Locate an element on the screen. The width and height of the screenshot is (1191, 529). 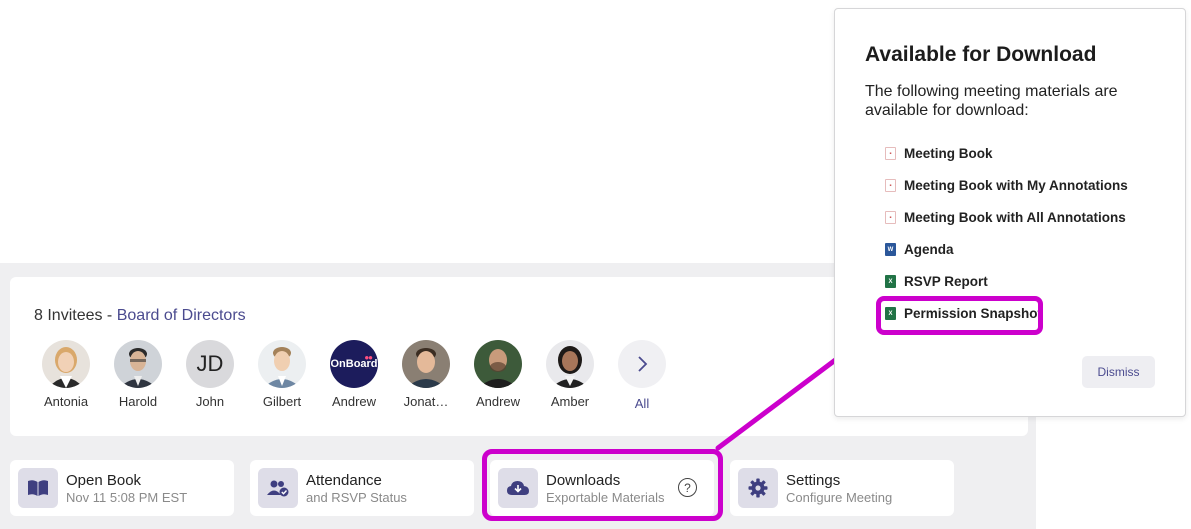
permission-snapshot-highlight-annotation is located at coordinates (959, 315).